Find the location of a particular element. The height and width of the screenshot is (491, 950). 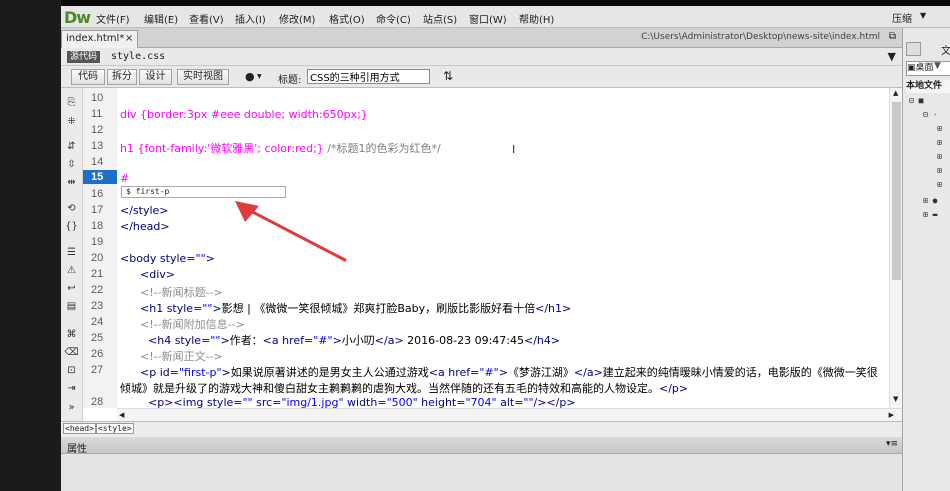

chevron-down-icon: ▼ is located at coordinates (259, 76).